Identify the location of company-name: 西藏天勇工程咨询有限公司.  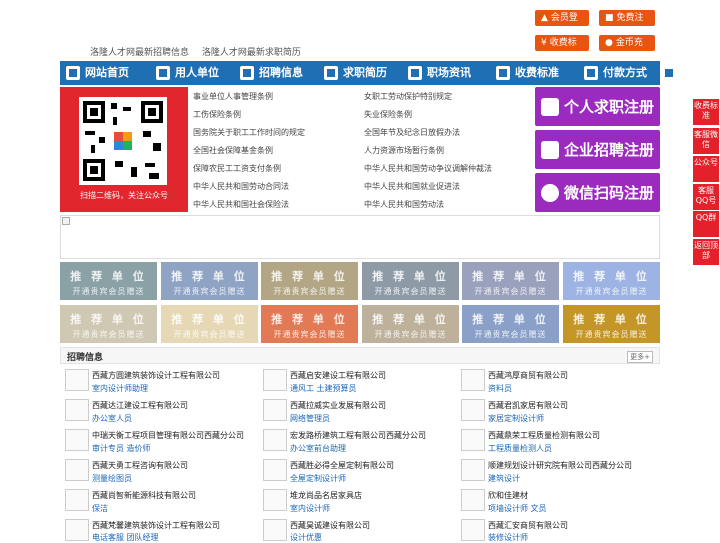
(140, 465).